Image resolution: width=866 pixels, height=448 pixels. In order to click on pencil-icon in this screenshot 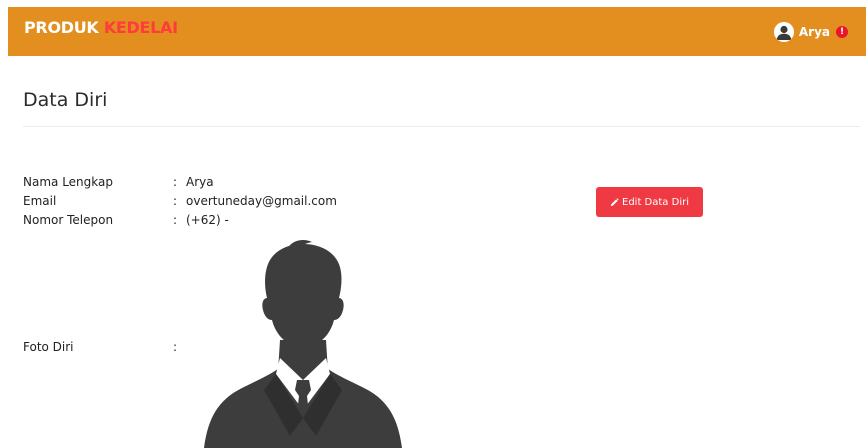, I will do `click(614, 201)`.